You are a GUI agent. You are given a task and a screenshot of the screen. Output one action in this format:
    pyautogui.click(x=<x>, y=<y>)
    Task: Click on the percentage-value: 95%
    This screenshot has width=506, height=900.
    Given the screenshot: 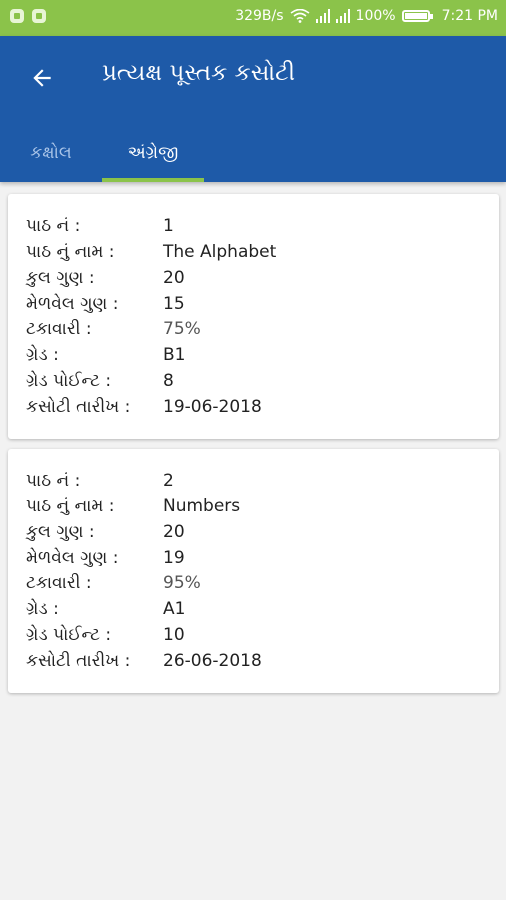 What is the action you would take?
    pyautogui.click(x=182, y=583)
    